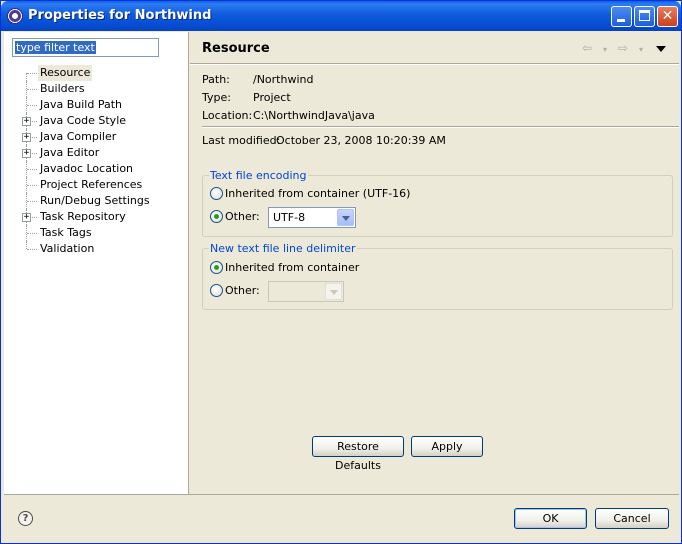  I want to click on minimize-icon, so click(621, 20).